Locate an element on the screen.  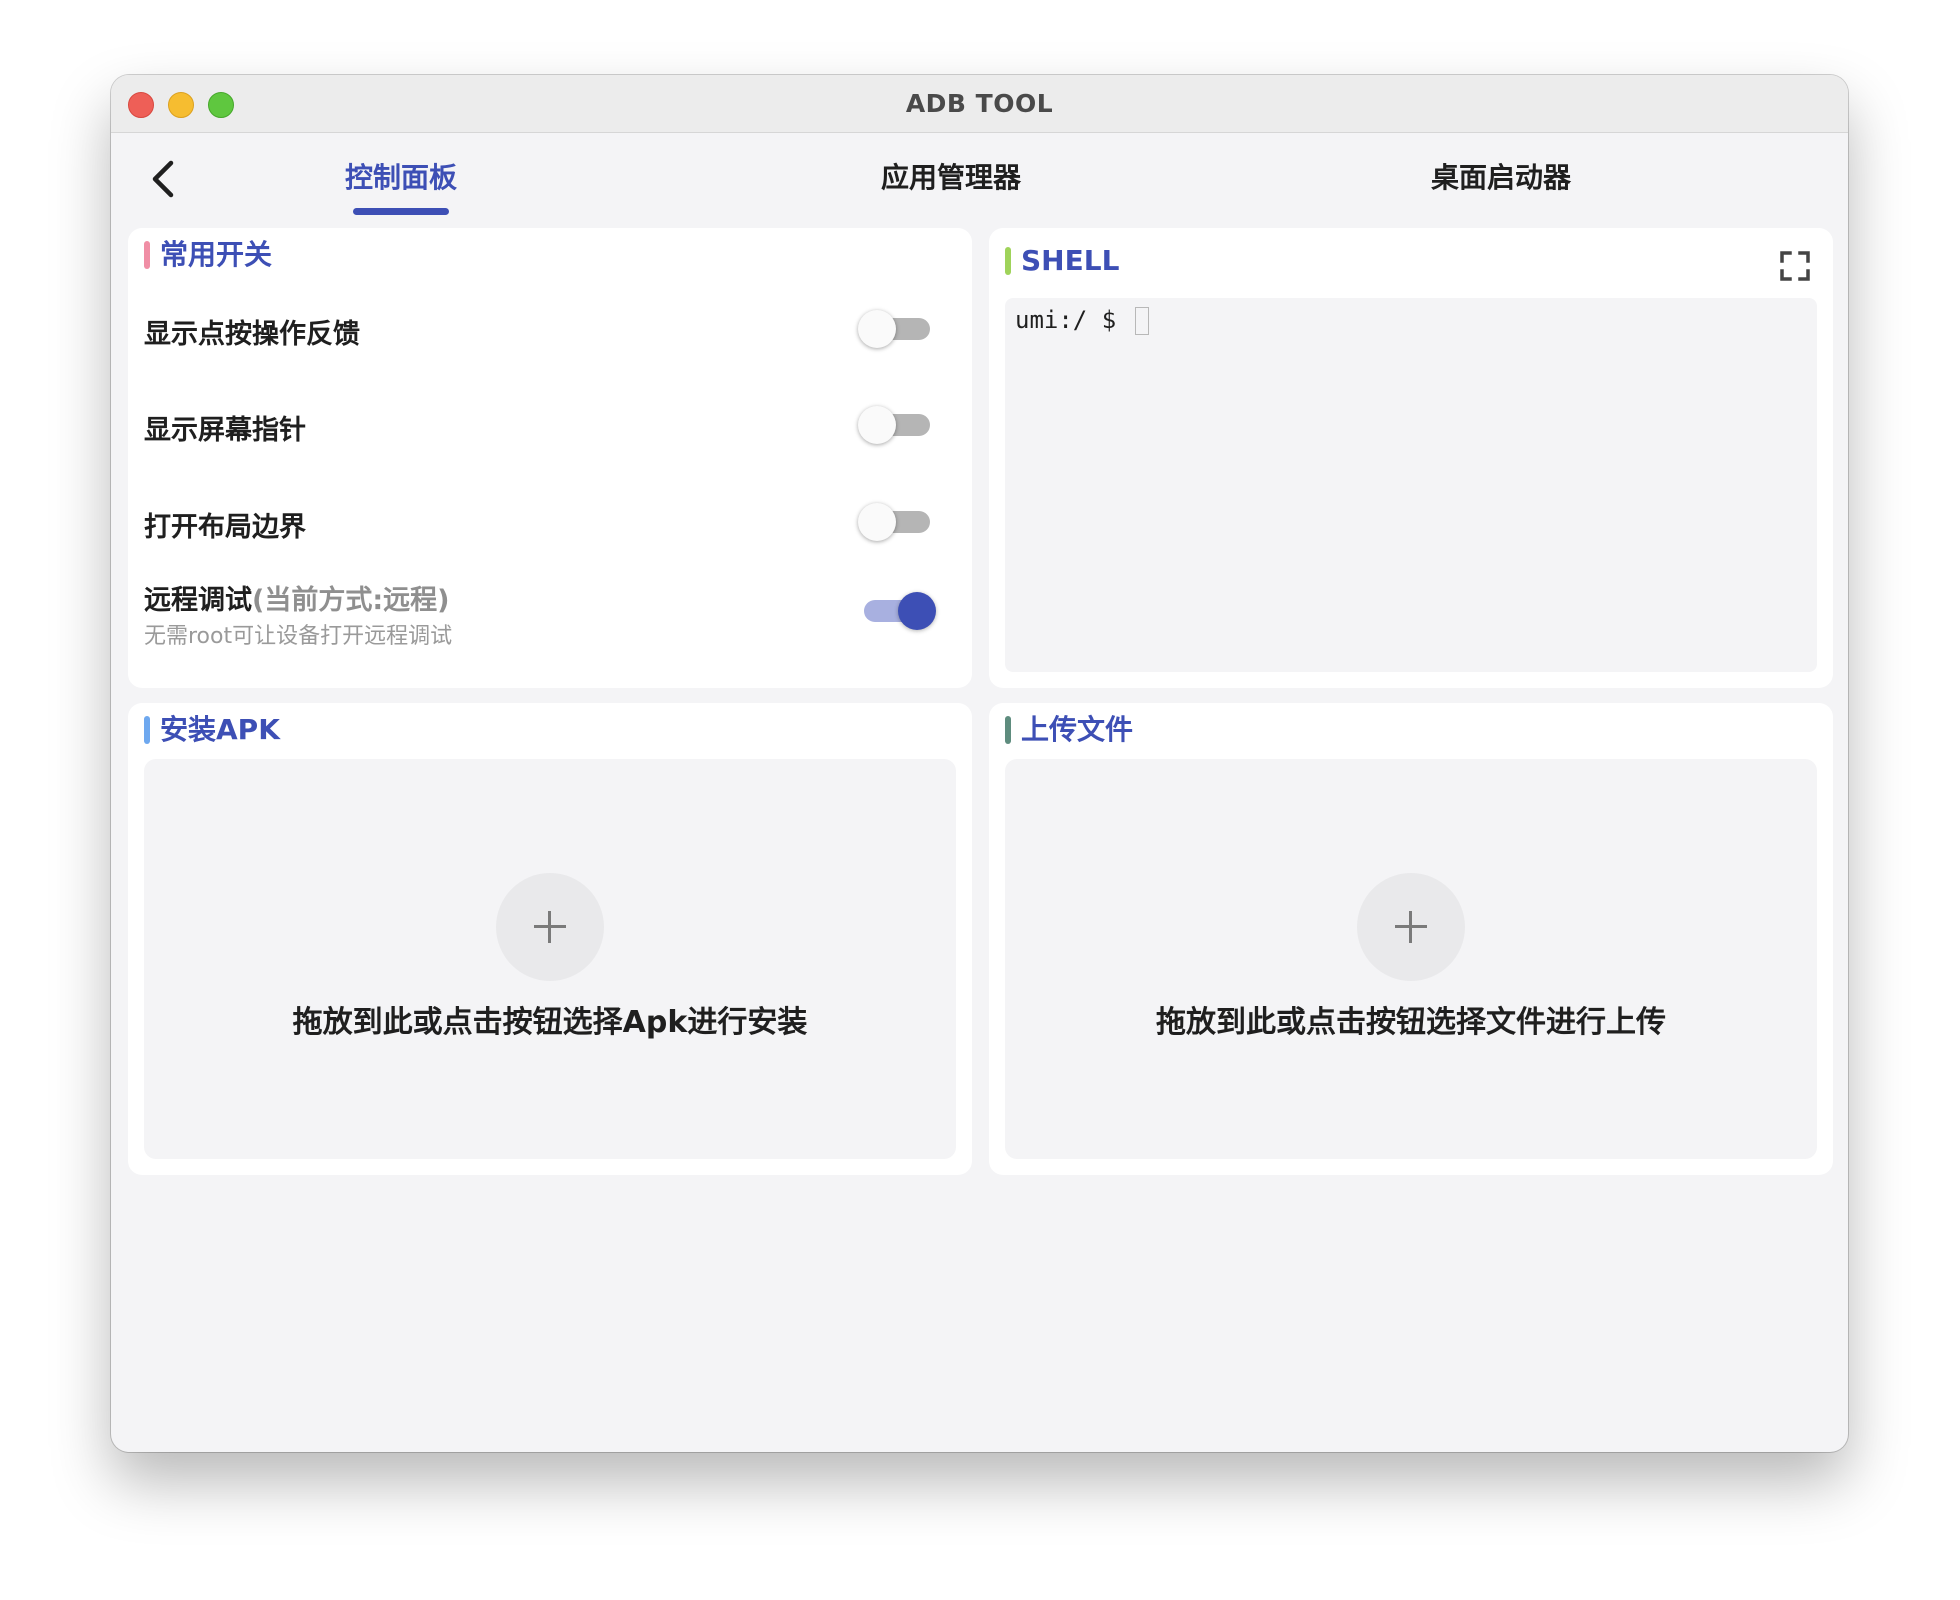
layout-bounds-switch is located at coordinates (894, 521).